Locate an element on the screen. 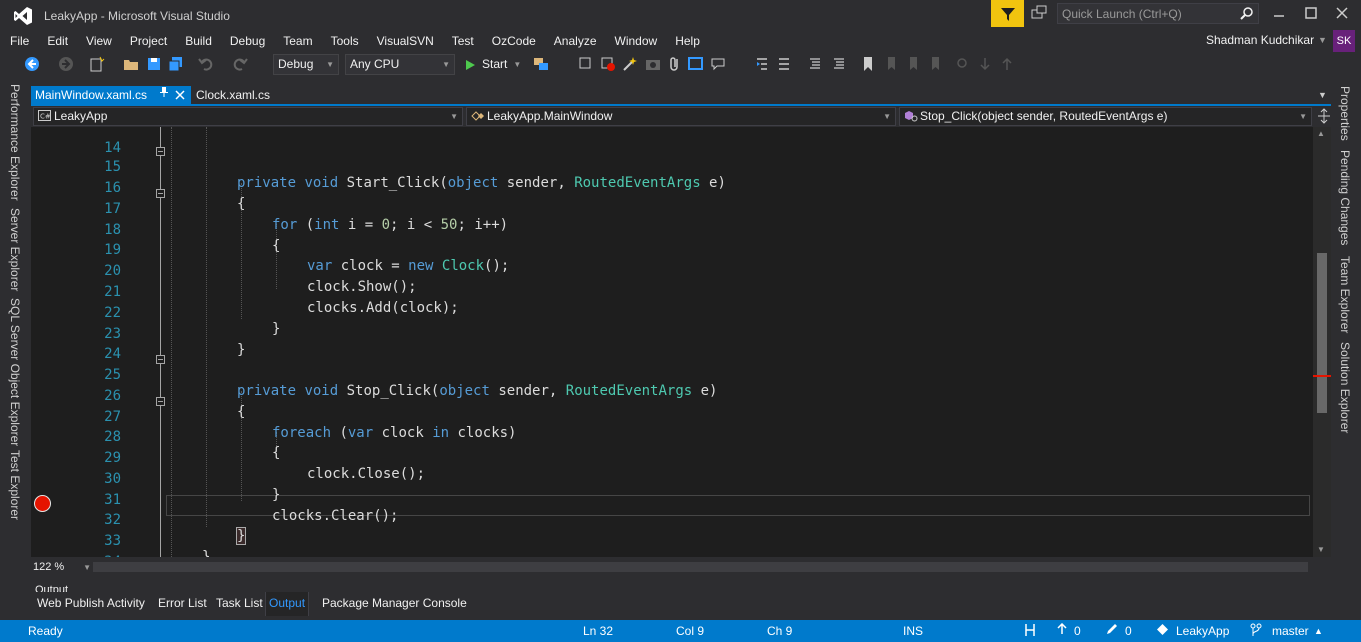 This screenshot has width=1361, height=642. menu-build: Build is located at coordinates (197, 41).